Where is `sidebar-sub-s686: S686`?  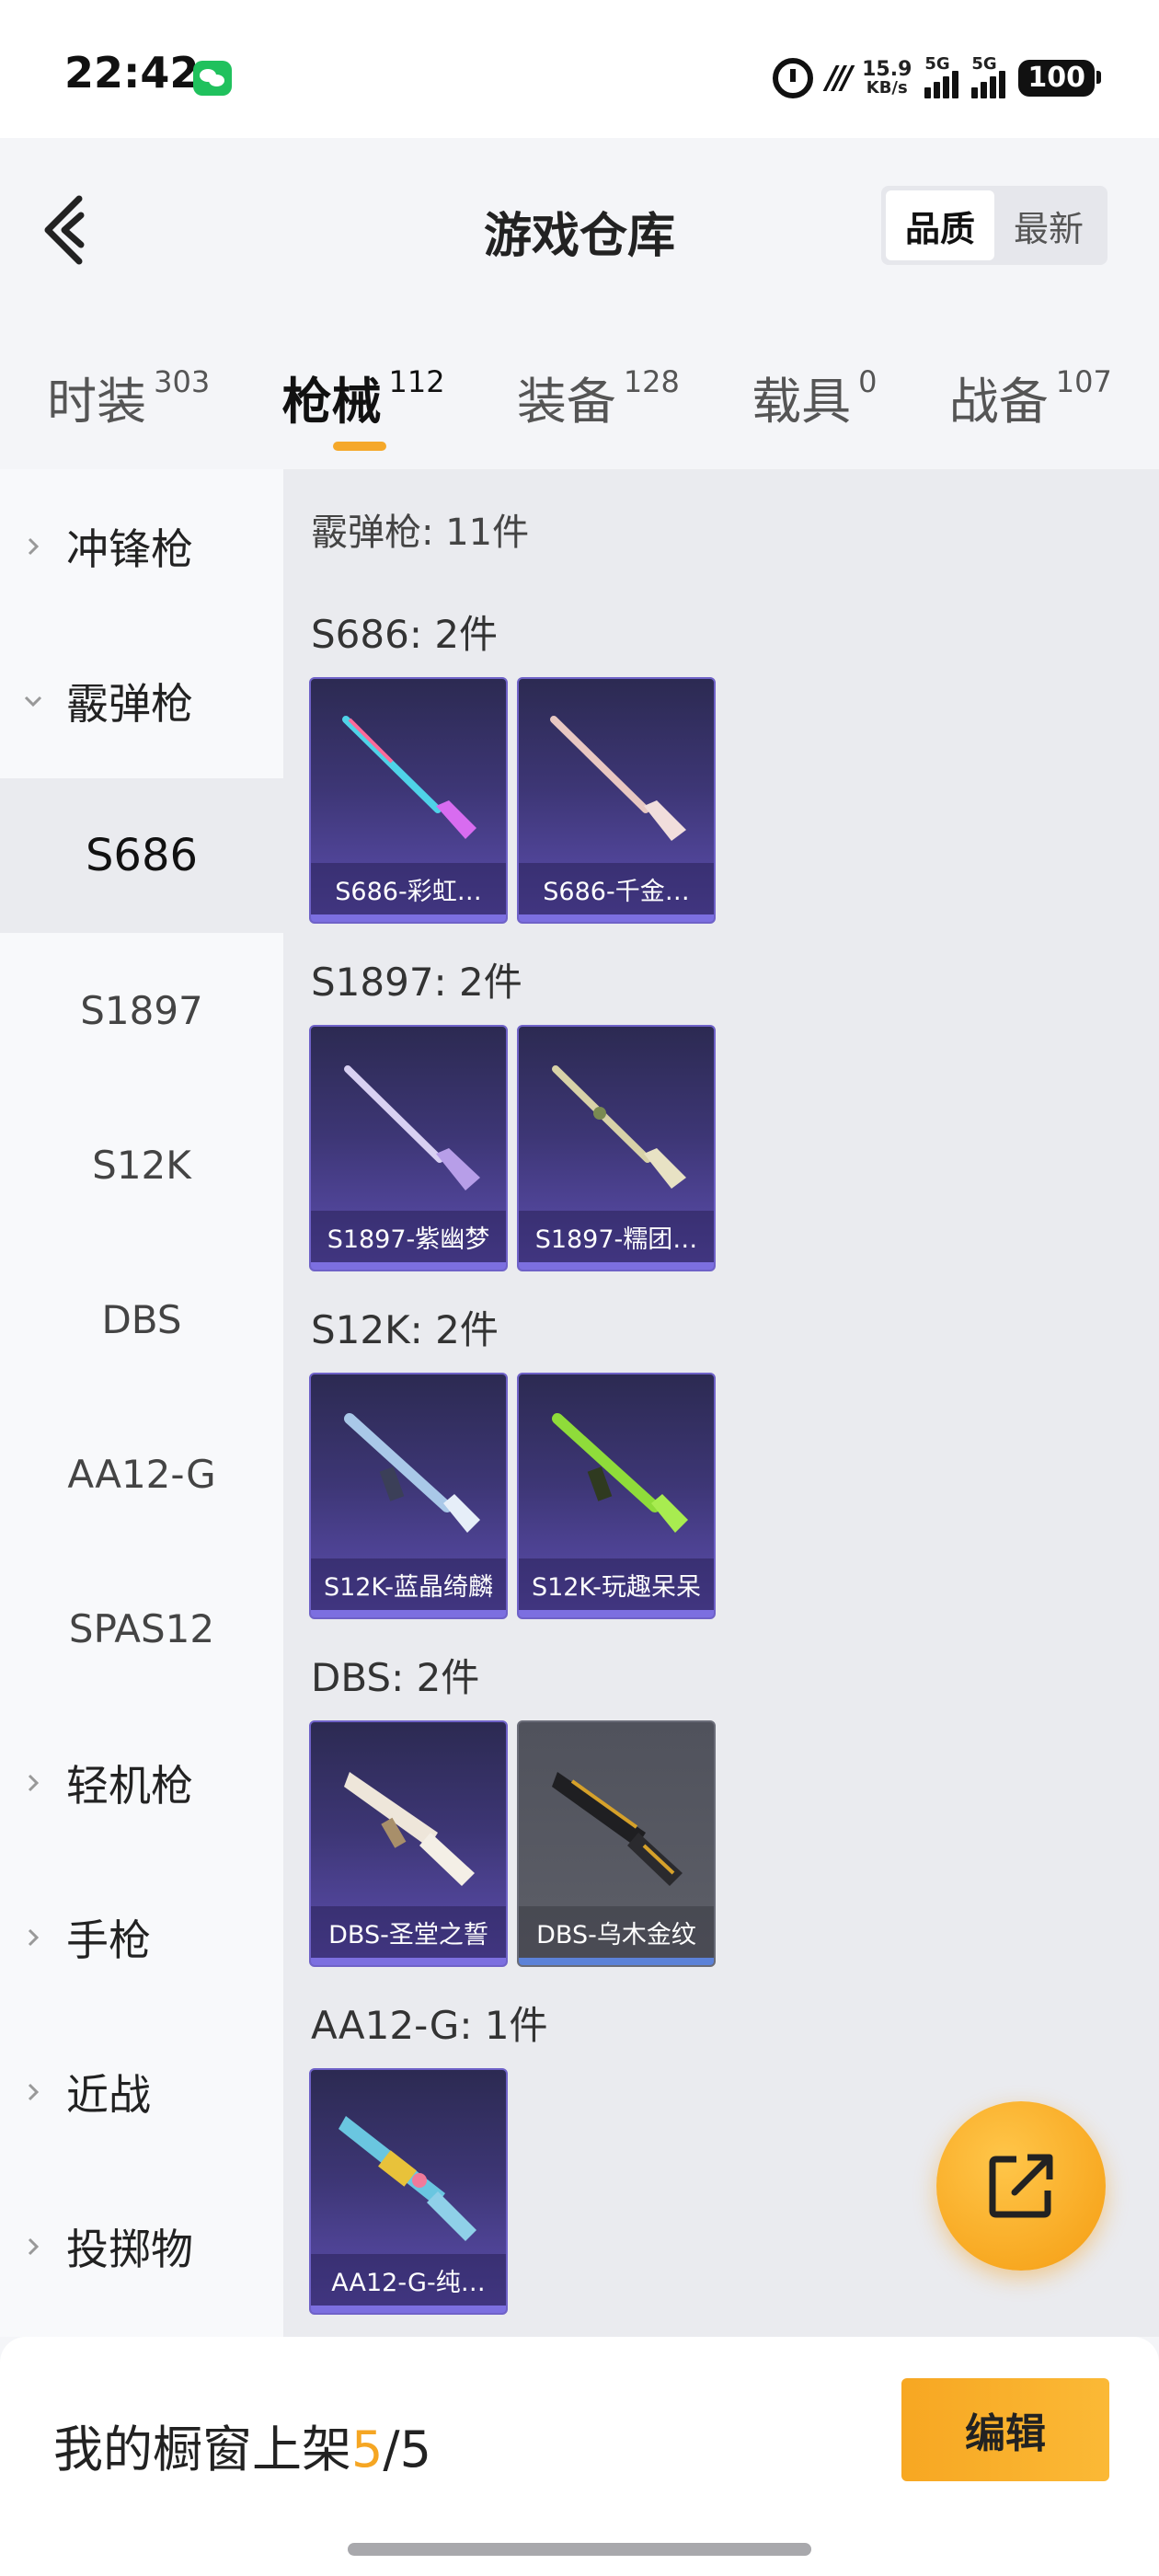
sidebar-sub-s686: S686 is located at coordinates (141, 855).